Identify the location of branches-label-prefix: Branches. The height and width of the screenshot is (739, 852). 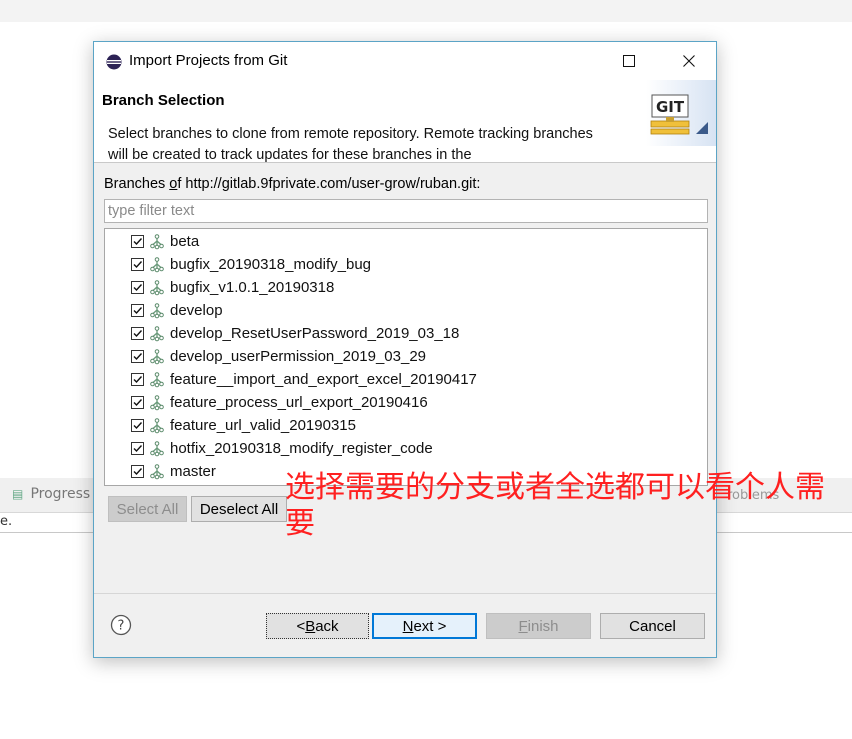
(137, 184).